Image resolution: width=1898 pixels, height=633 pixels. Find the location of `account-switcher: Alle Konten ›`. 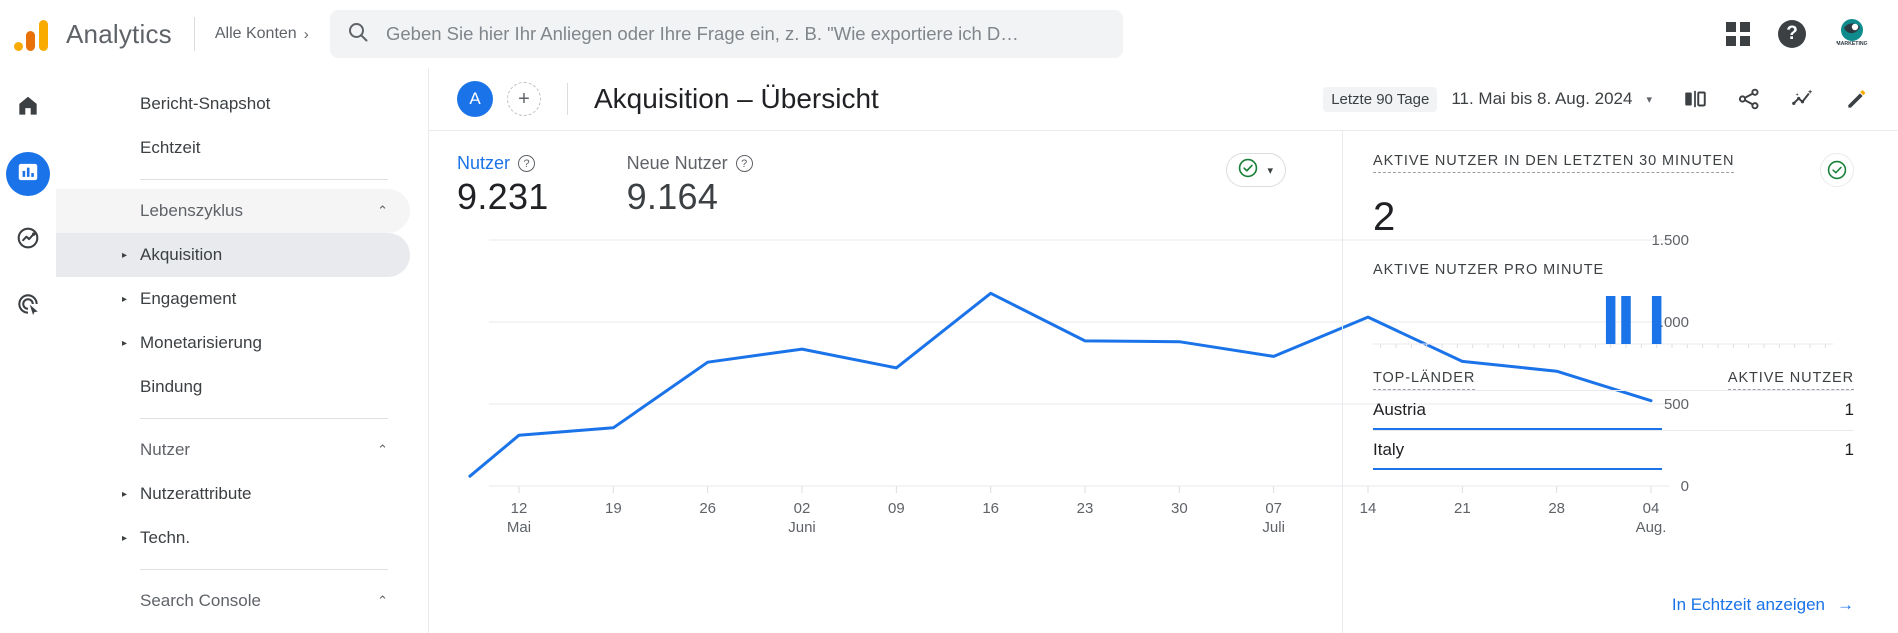

account-switcher: Alle Konten › is located at coordinates (262, 34).